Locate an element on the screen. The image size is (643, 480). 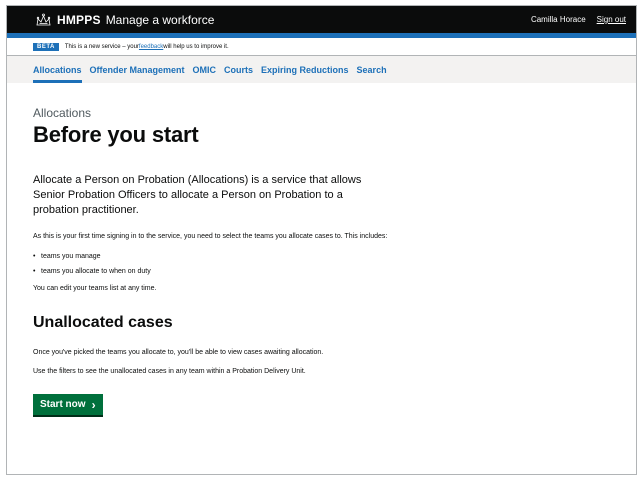
start-now-button: Start now › is located at coordinates (68, 404).